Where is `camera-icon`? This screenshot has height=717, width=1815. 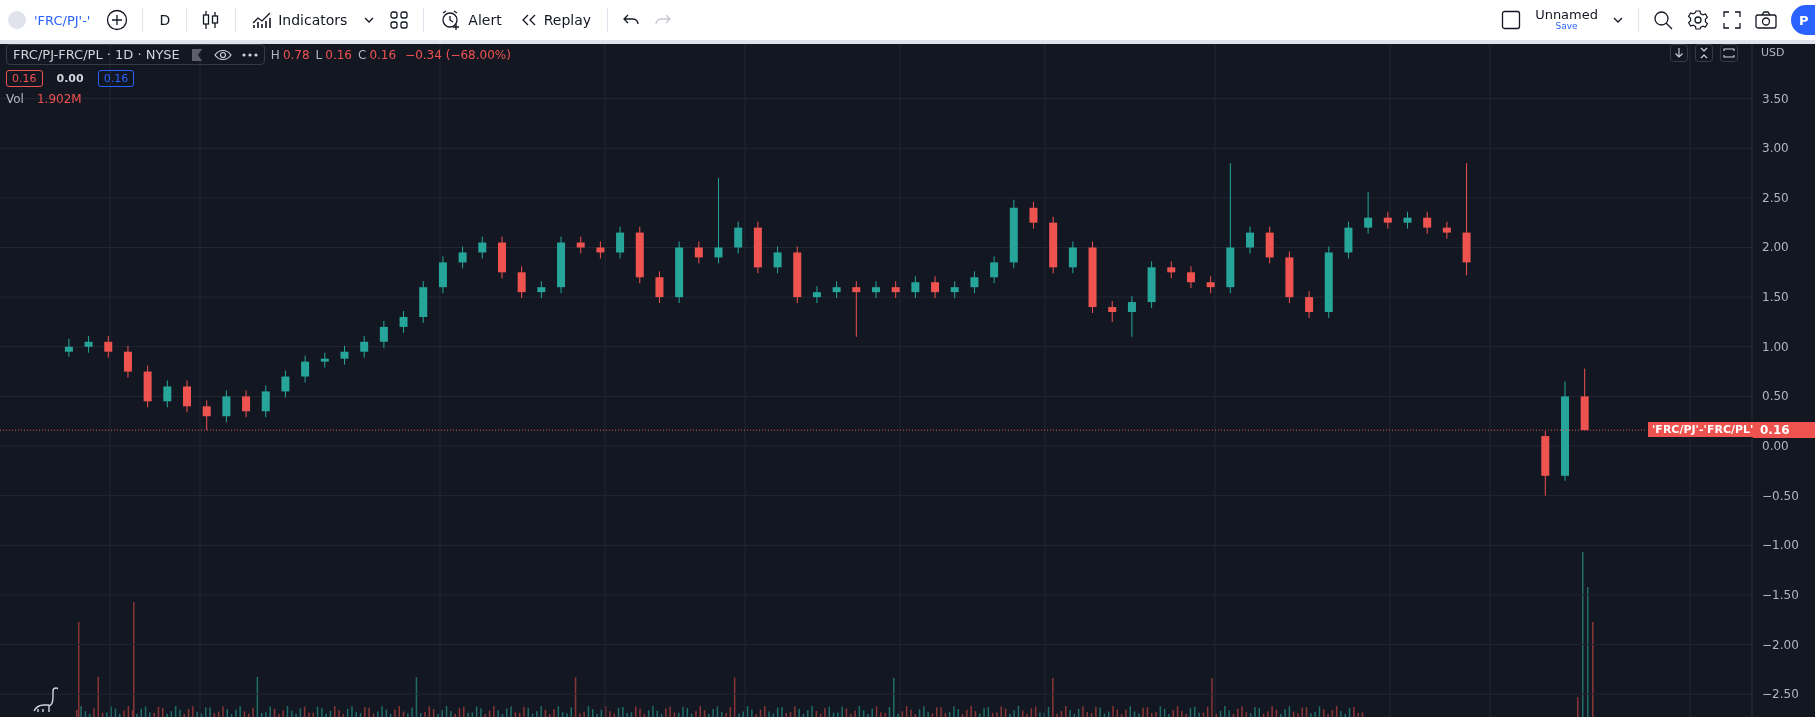 camera-icon is located at coordinates (1766, 20).